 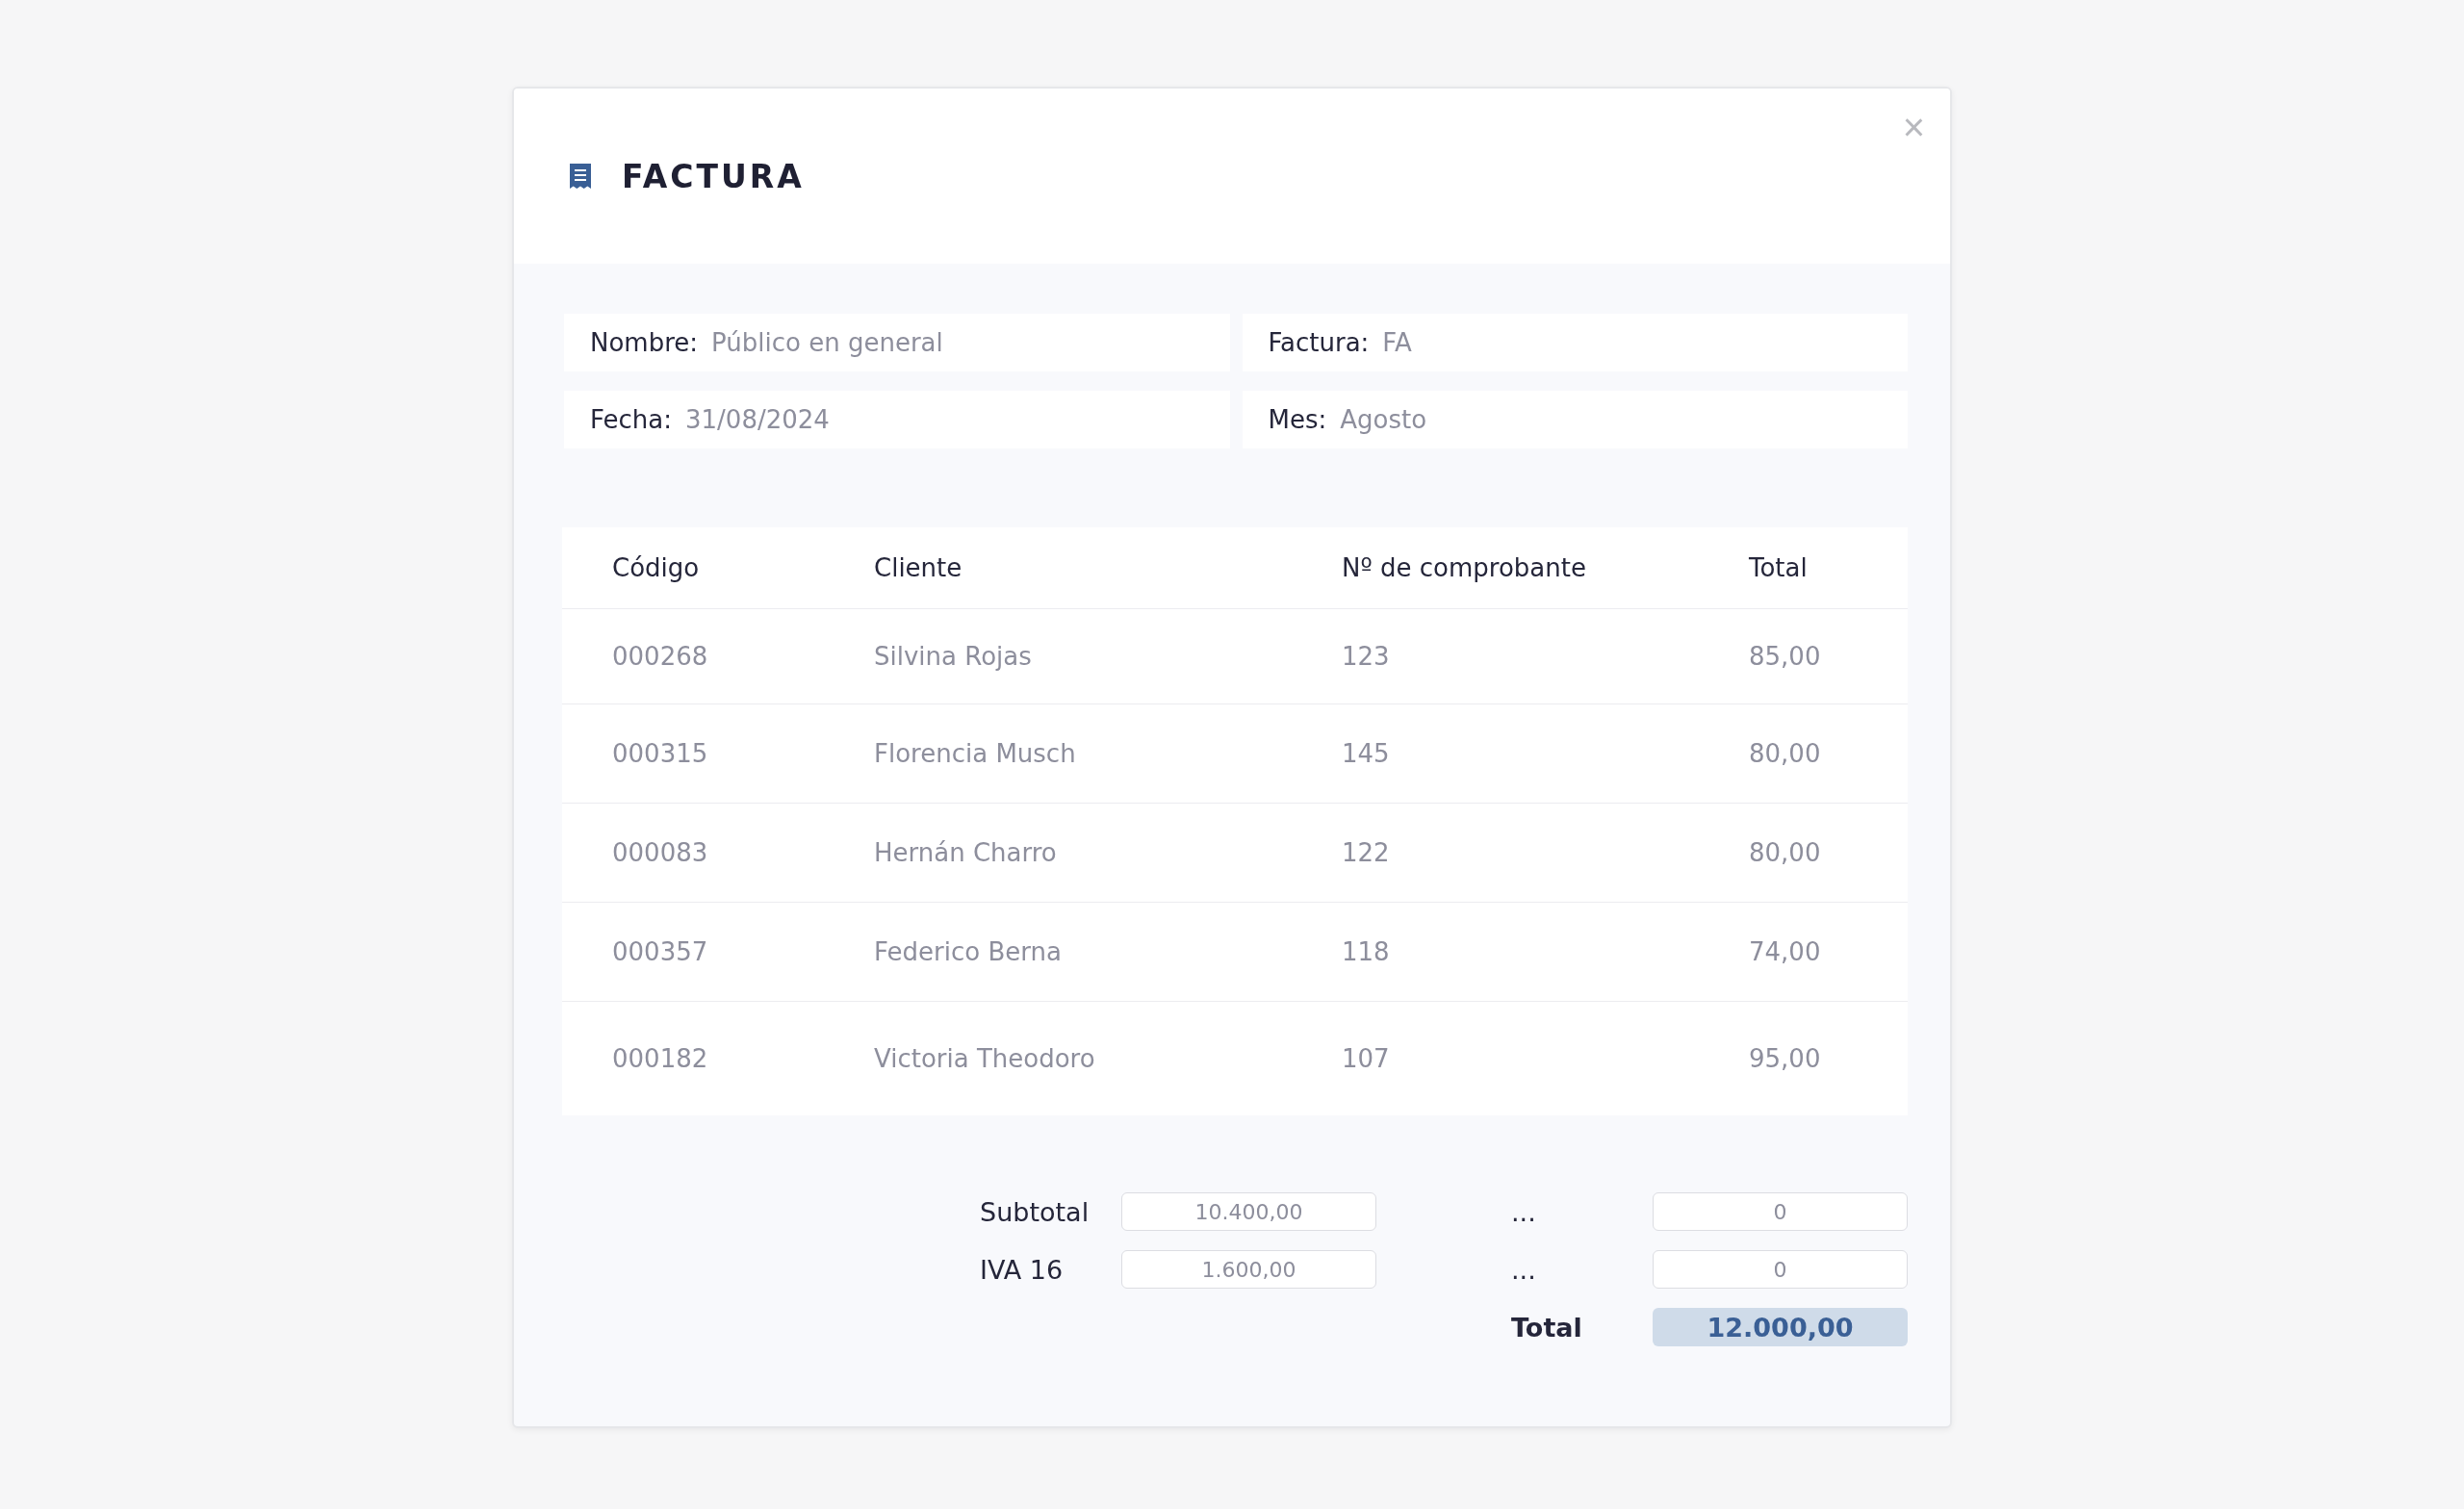 What do you see at coordinates (953, 656) in the screenshot?
I see `table-cell-text: Silvina Rojas` at bounding box center [953, 656].